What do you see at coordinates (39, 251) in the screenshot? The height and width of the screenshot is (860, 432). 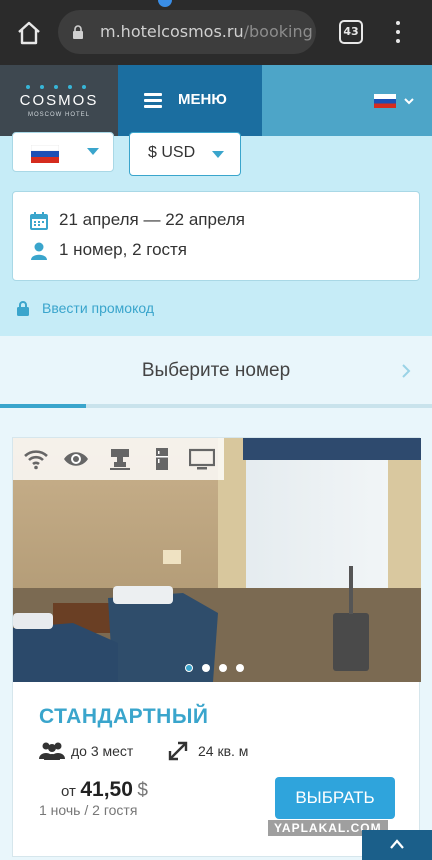 I see `person-icon` at bounding box center [39, 251].